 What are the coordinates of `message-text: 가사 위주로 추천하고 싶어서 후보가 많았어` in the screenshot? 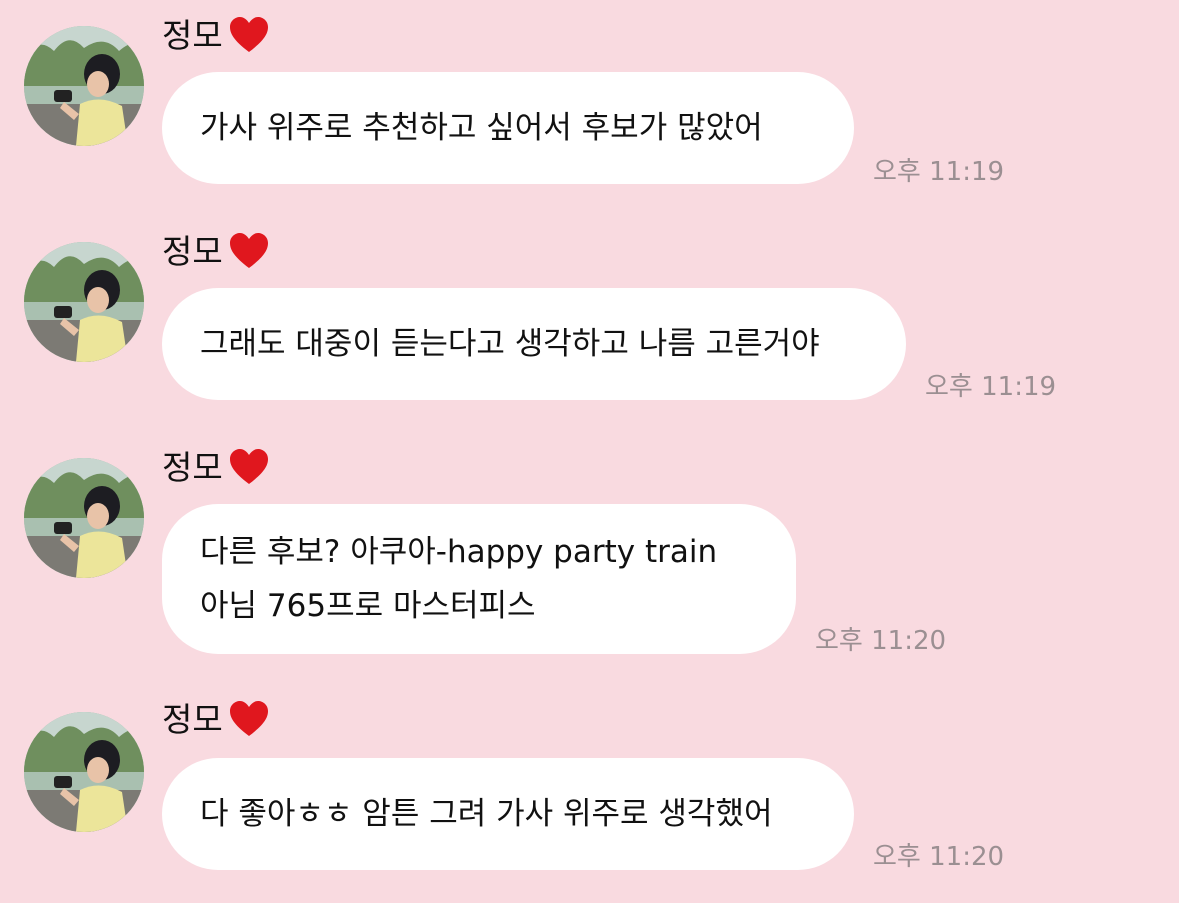 It's located at (481, 128).